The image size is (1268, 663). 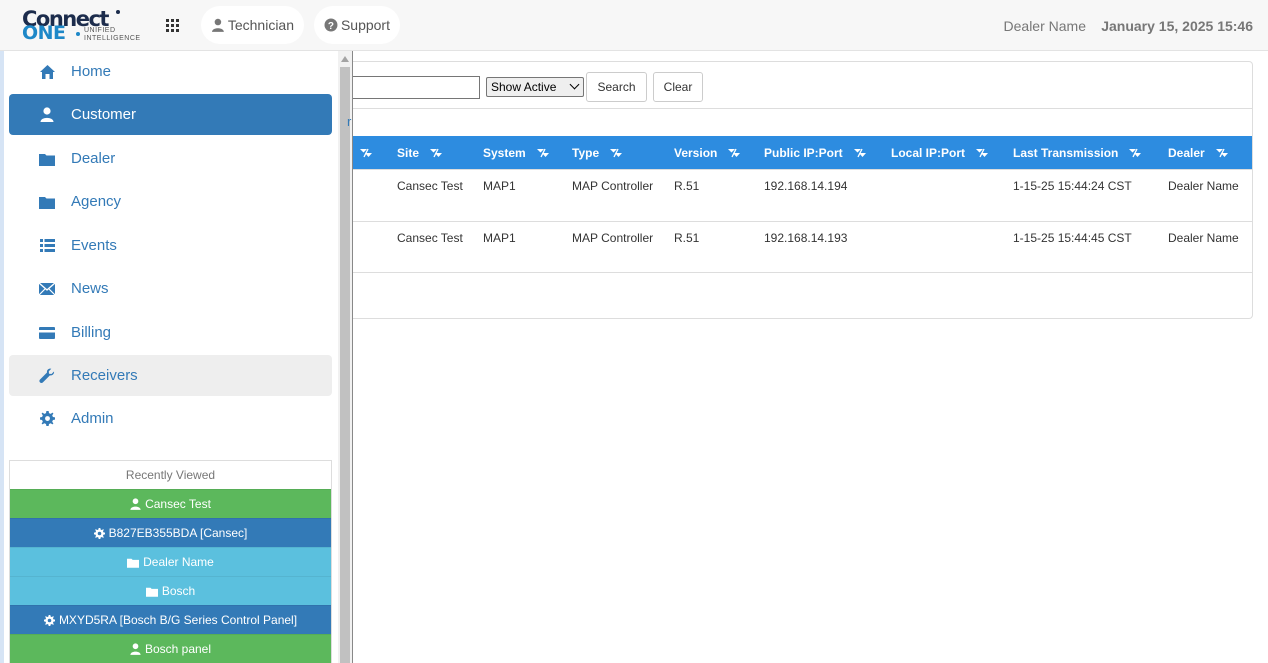 What do you see at coordinates (574, 84) in the screenshot?
I see `chevron-down-icon` at bounding box center [574, 84].